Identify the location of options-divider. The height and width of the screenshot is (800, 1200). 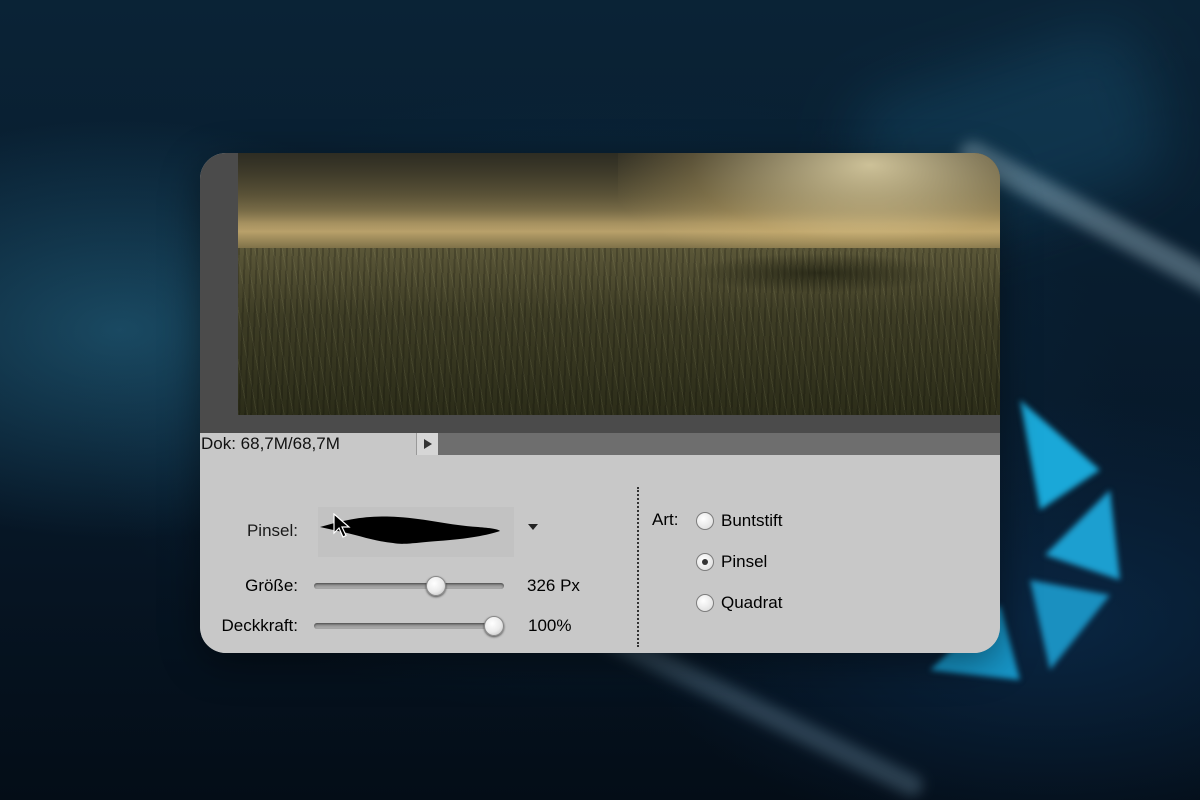
(638, 567).